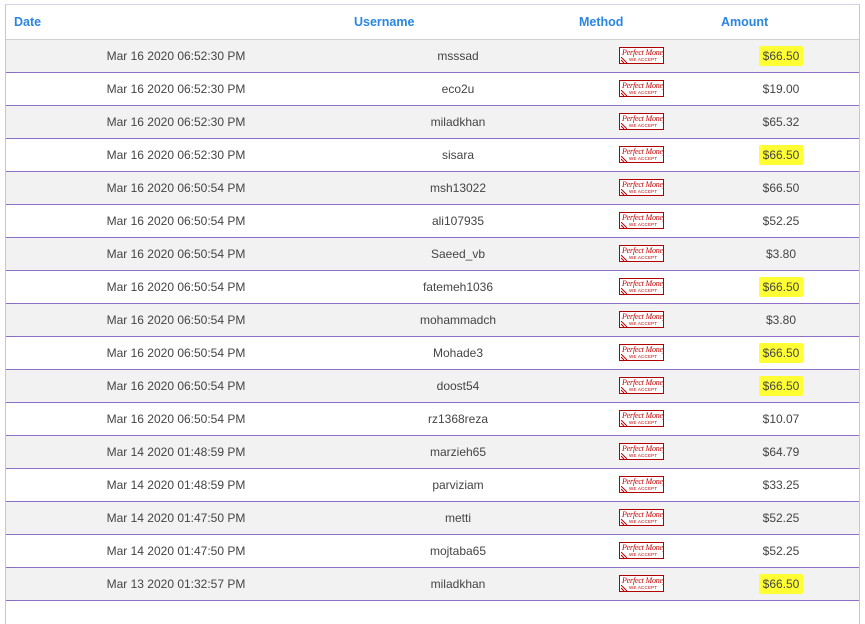 This screenshot has height=624, width=865. I want to click on row-amount: $10.07, so click(781, 419).